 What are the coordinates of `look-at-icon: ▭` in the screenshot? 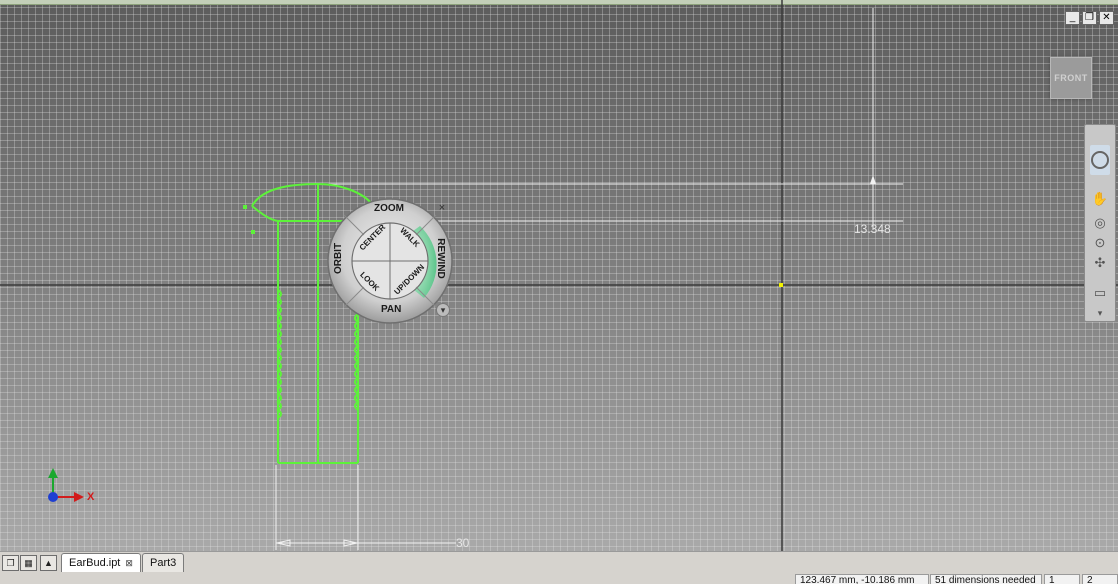 It's located at (1100, 293).